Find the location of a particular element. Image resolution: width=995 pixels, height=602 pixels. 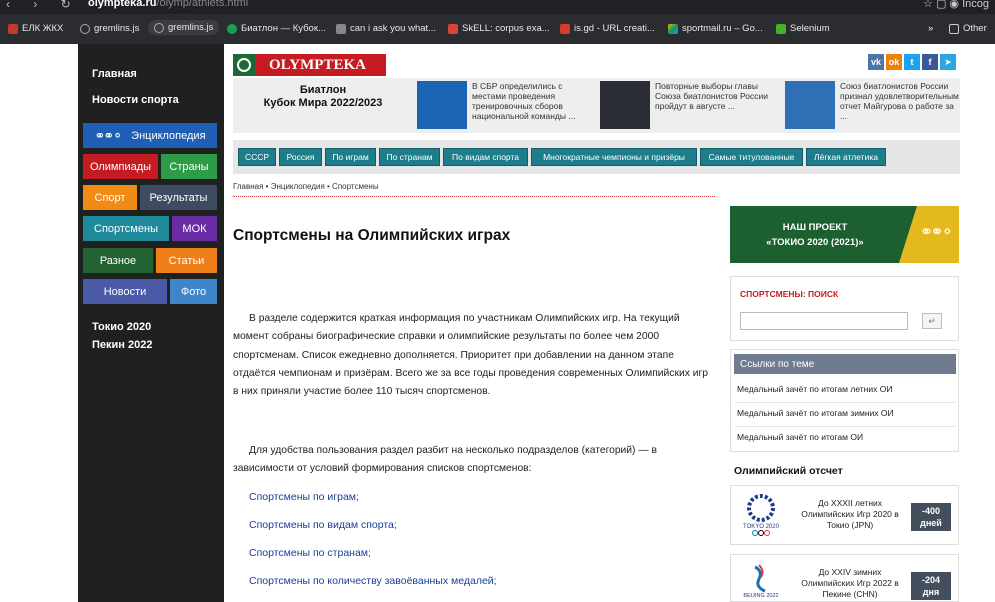

results-button: Результаты is located at coordinates (178, 197).